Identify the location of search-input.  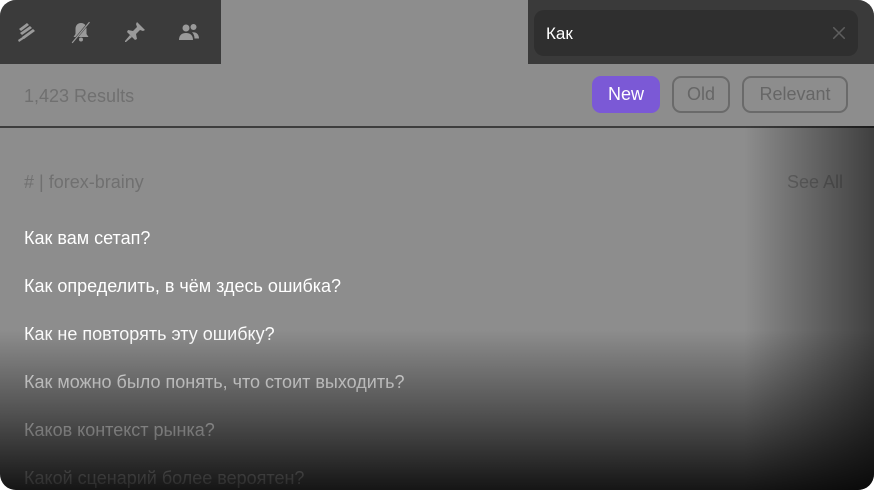
(681, 34).